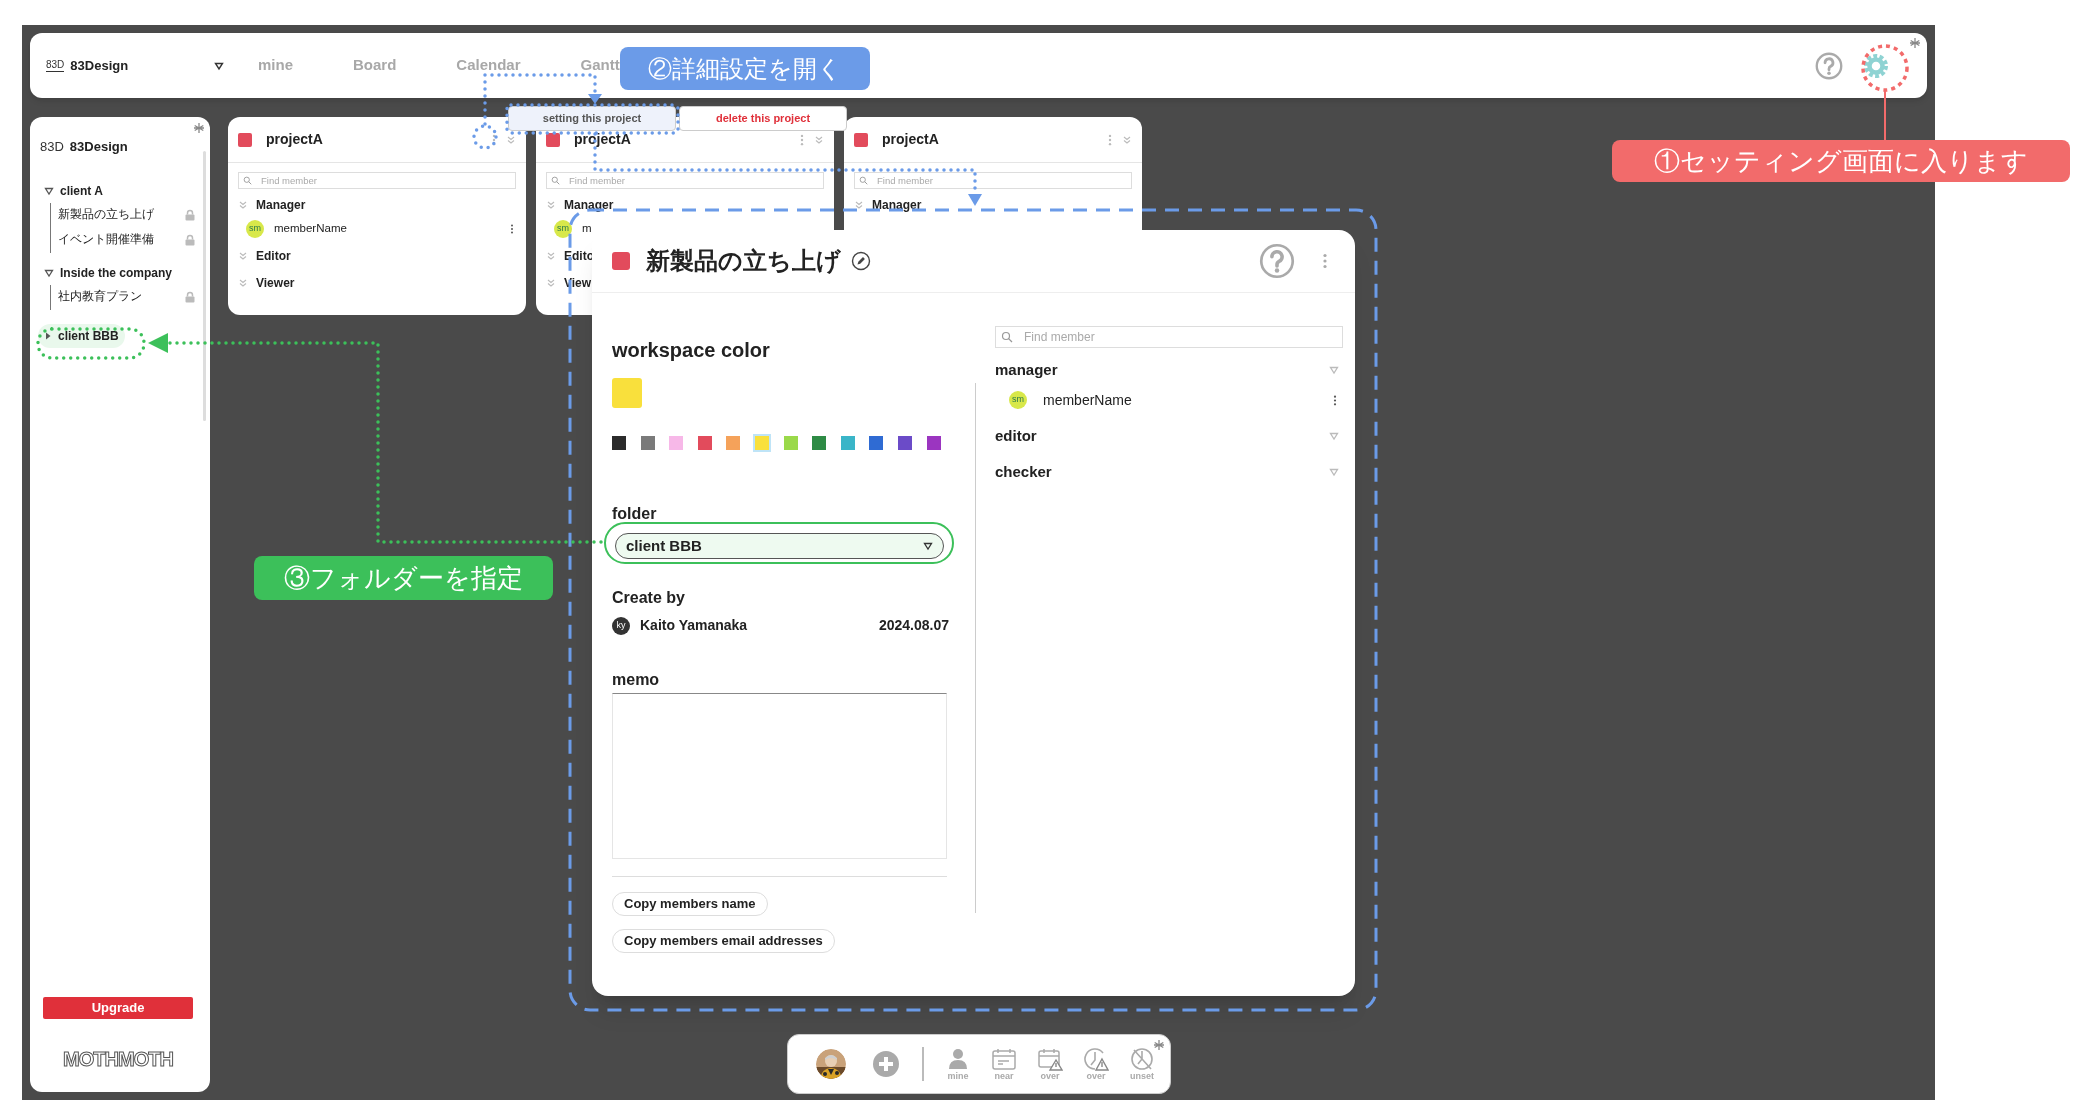  Describe the element at coordinates (403, 578) in the screenshot. I see `callout-label: ③フォルダーを指定` at that location.